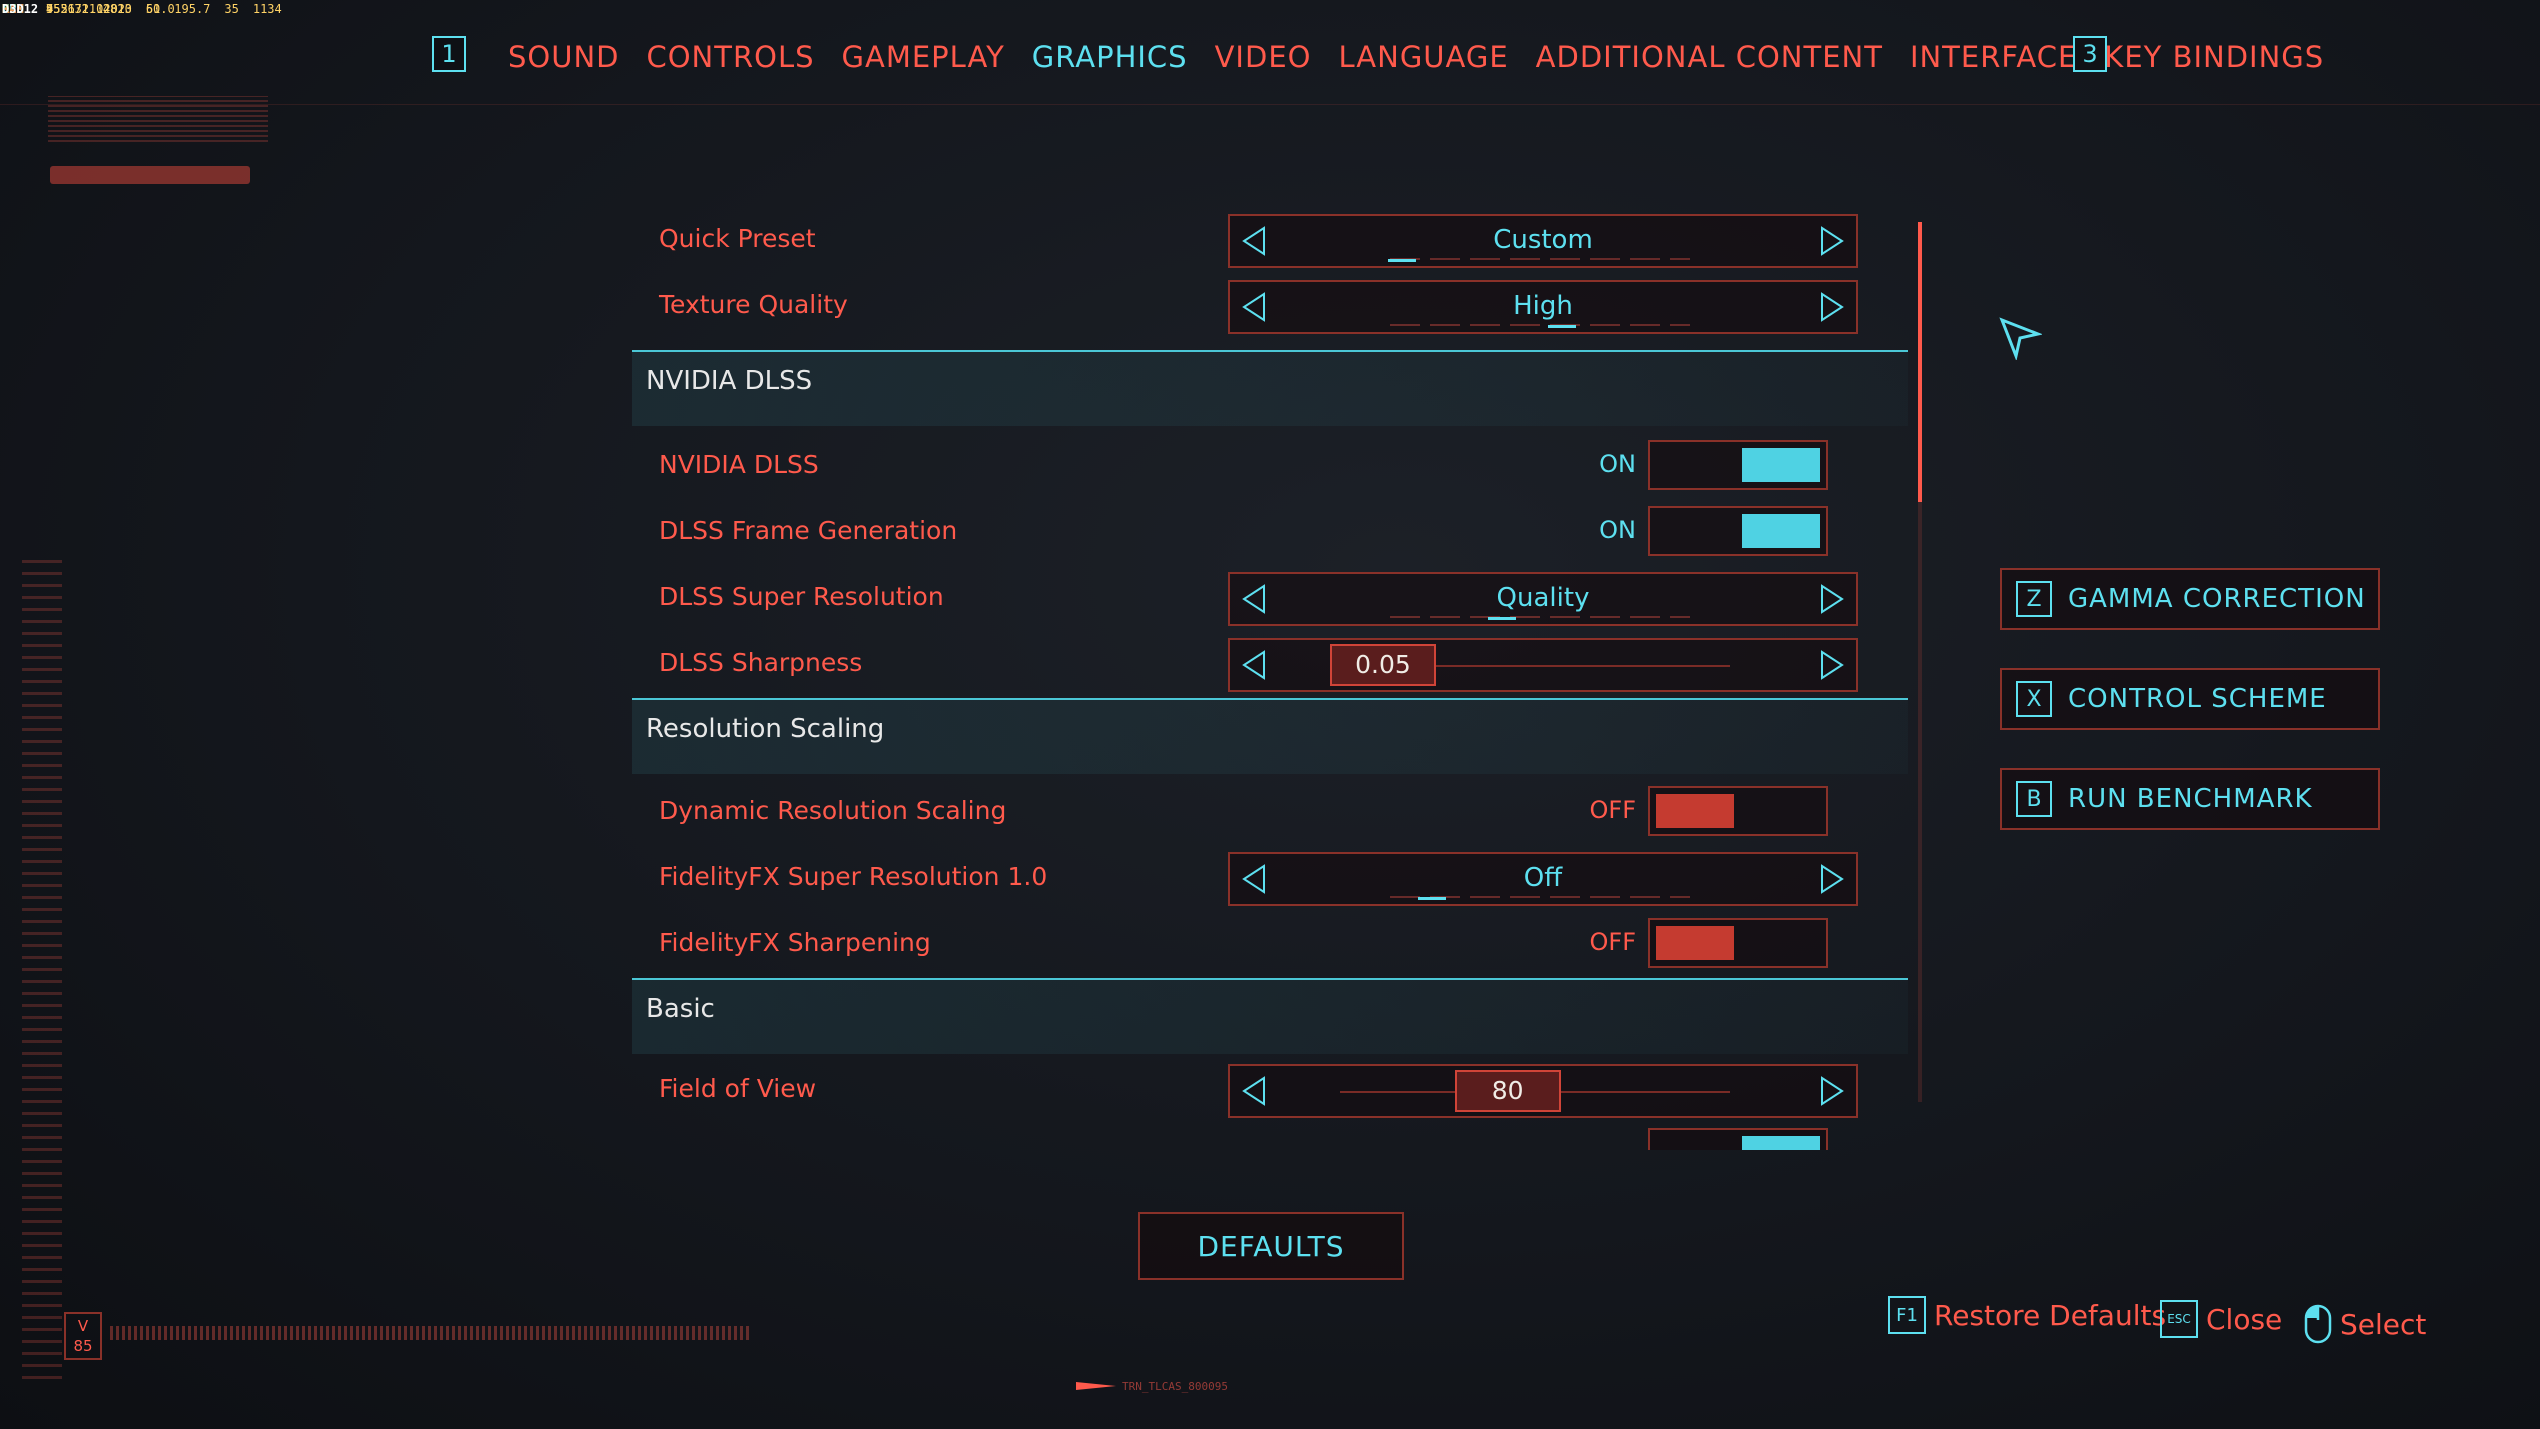 Image resolution: width=2540 pixels, height=1429 pixels. Describe the element at coordinates (1920, 362) in the screenshot. I see `settings-scroll-thumb` at that location.